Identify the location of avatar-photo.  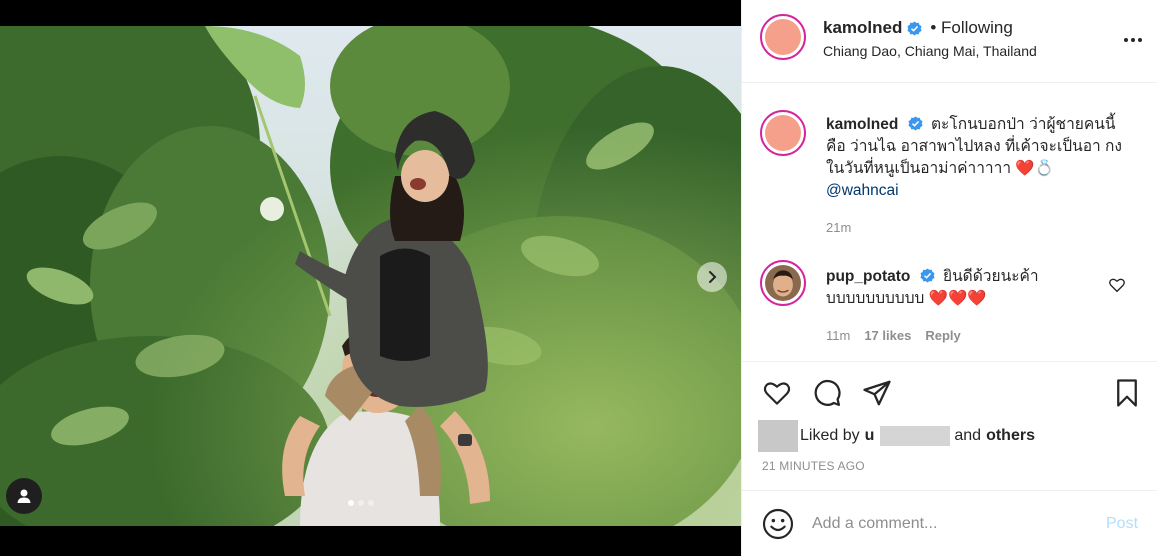
(783, 283).